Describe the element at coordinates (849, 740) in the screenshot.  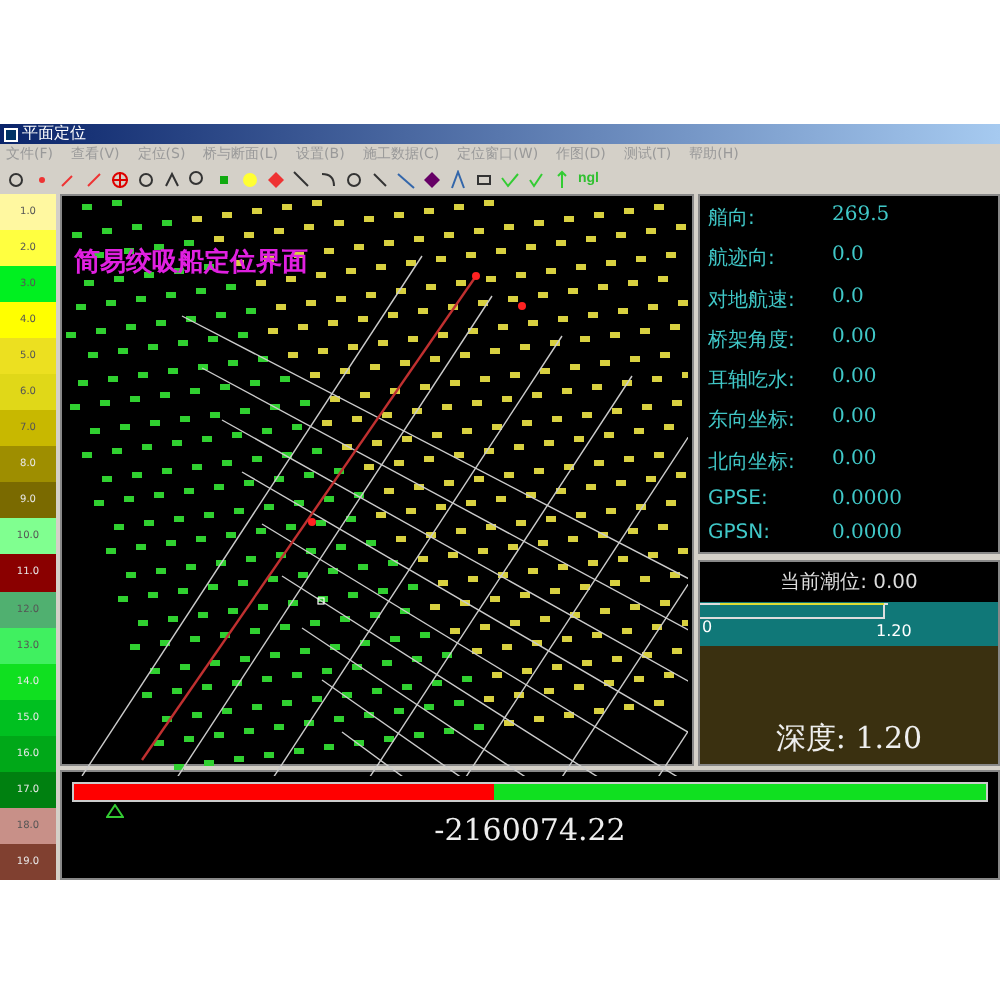
I see `depth-reading: 深度: 1.20` at that location.